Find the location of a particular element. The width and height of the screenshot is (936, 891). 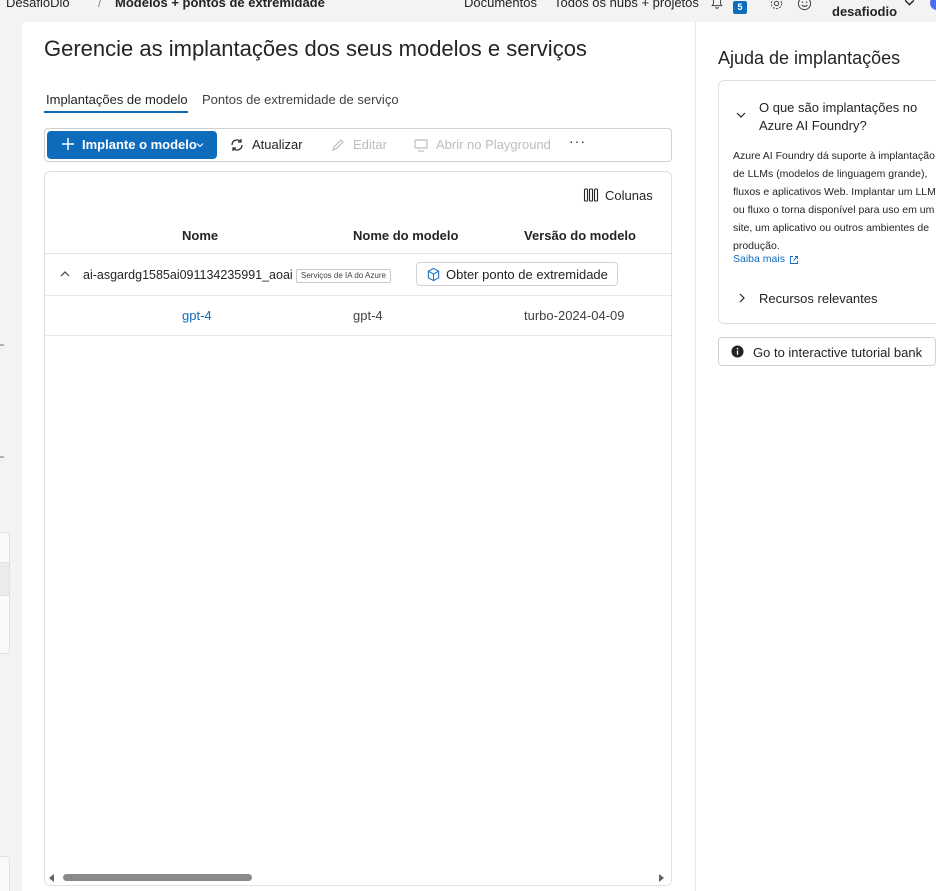

chevron-right-icon is located at coordinates (742, 298).